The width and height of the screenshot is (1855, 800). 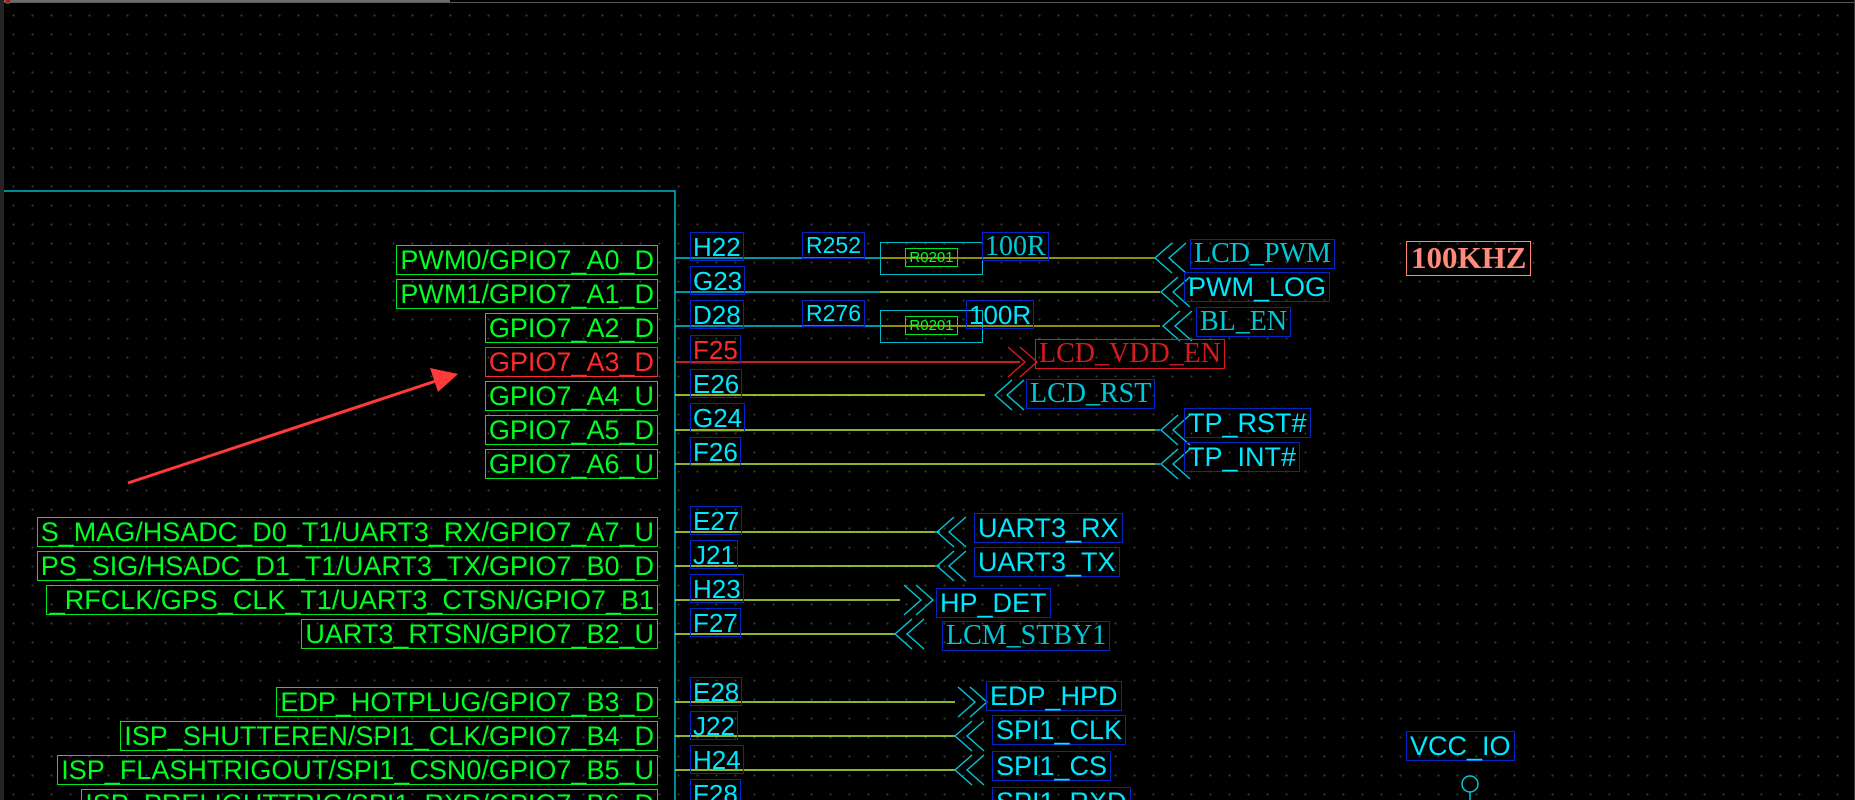 What do you see at coordinates (1242, 457) in the screenshot?
I see `net-label-tp-int: TP_INT#` at bounding box center [1242, 457].